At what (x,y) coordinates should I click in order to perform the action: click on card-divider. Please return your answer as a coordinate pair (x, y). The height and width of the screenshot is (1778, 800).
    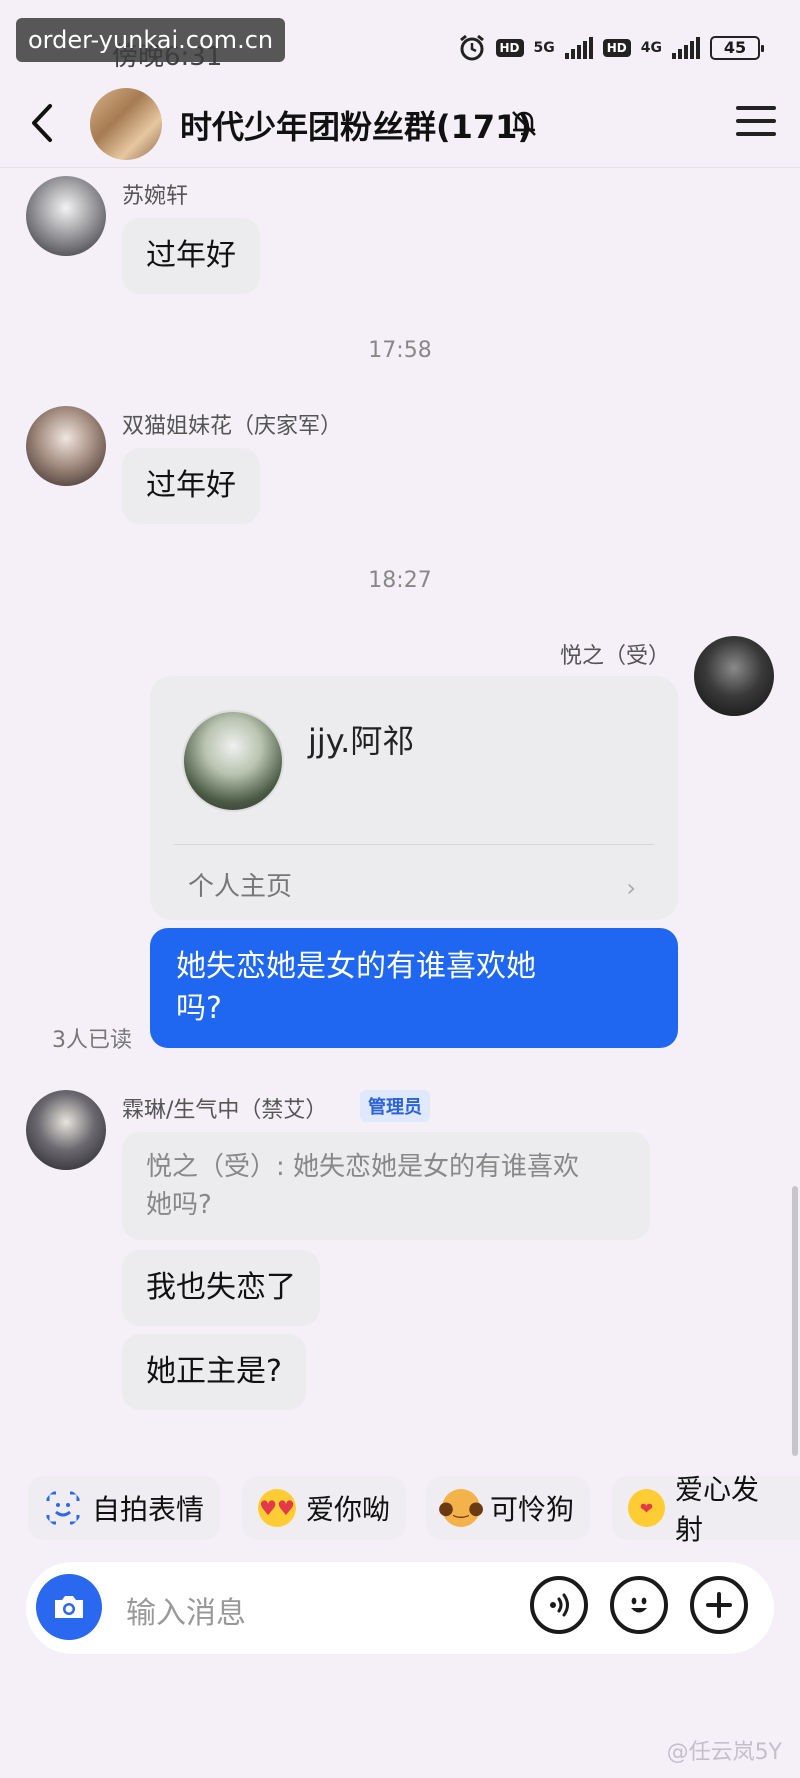
    Looking at the image, I should click on (414, 844).